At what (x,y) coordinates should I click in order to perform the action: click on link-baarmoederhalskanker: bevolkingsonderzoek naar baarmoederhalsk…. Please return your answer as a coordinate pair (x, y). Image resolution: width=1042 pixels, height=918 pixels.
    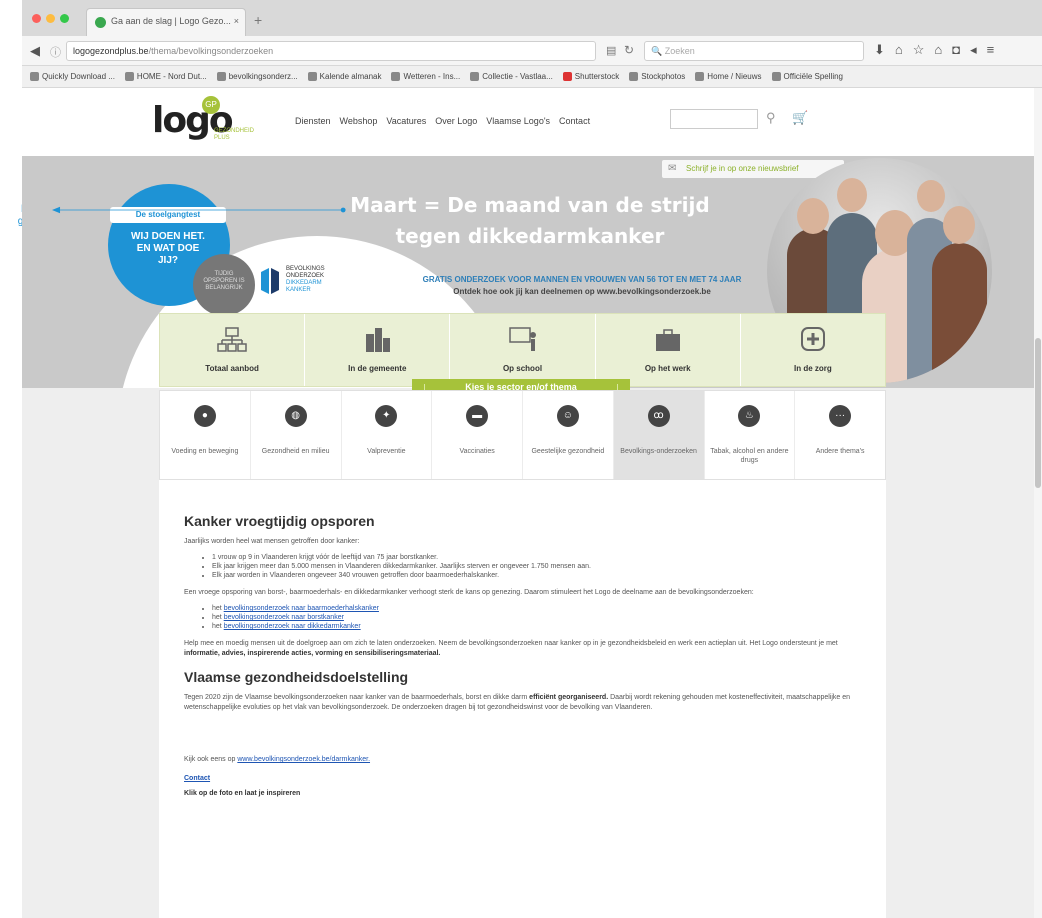
    Looking at the image, I should click on (301, 608).